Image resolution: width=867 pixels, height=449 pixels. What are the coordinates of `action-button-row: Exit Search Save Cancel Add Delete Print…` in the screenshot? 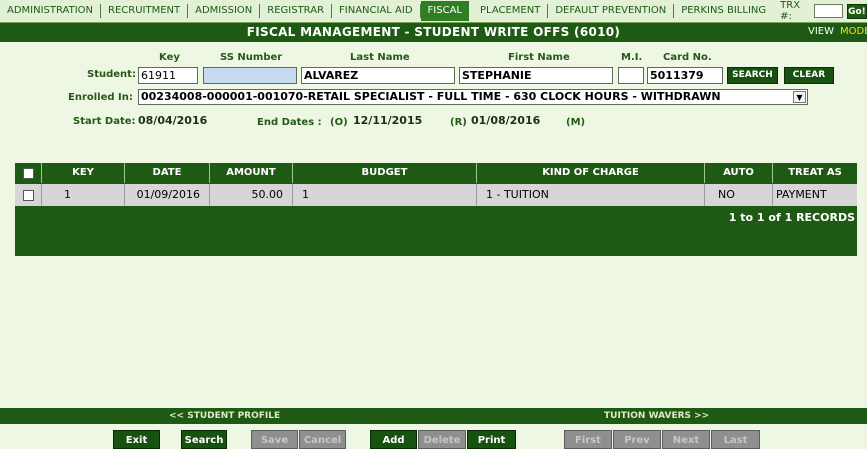 It's located at (433, 436).